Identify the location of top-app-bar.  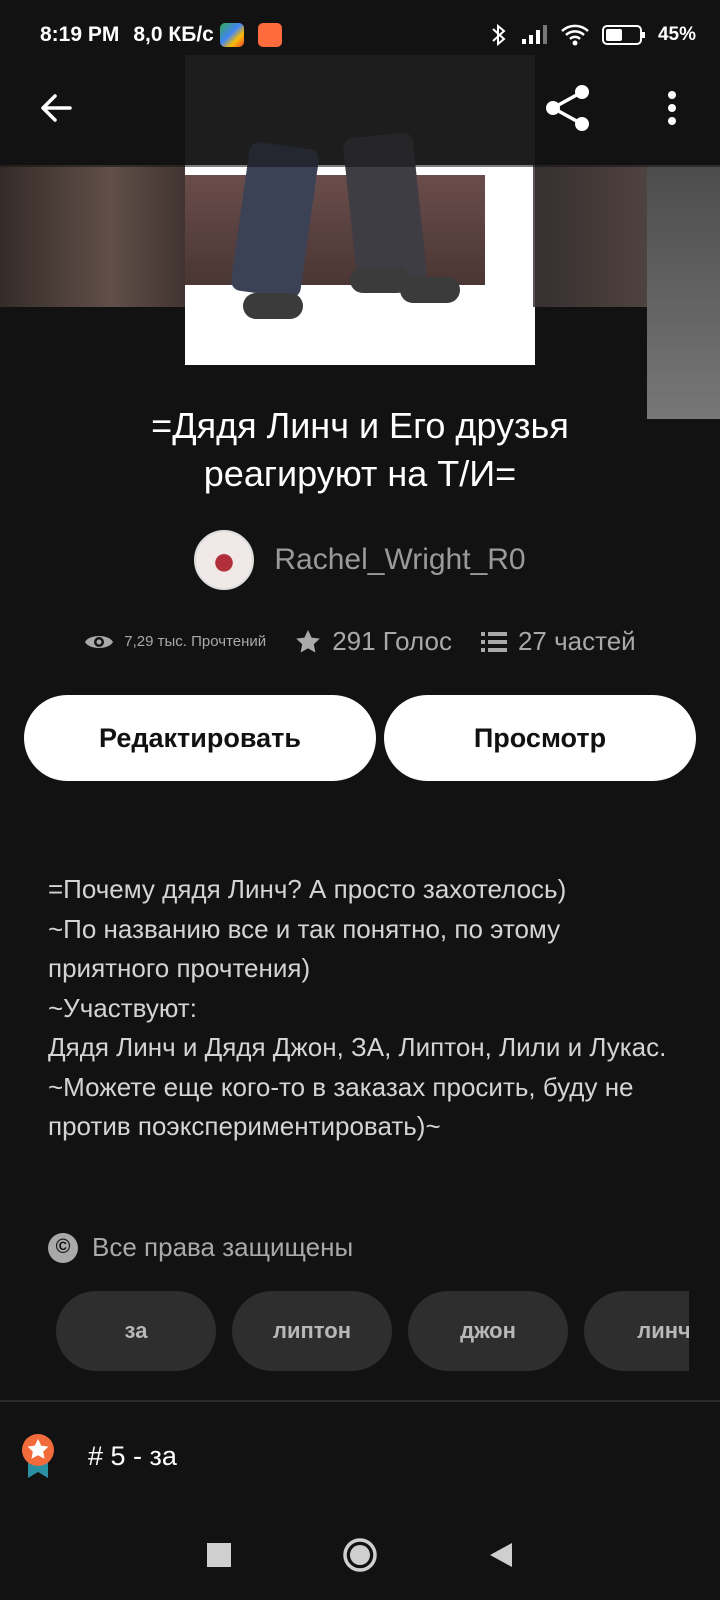
(360, 111).